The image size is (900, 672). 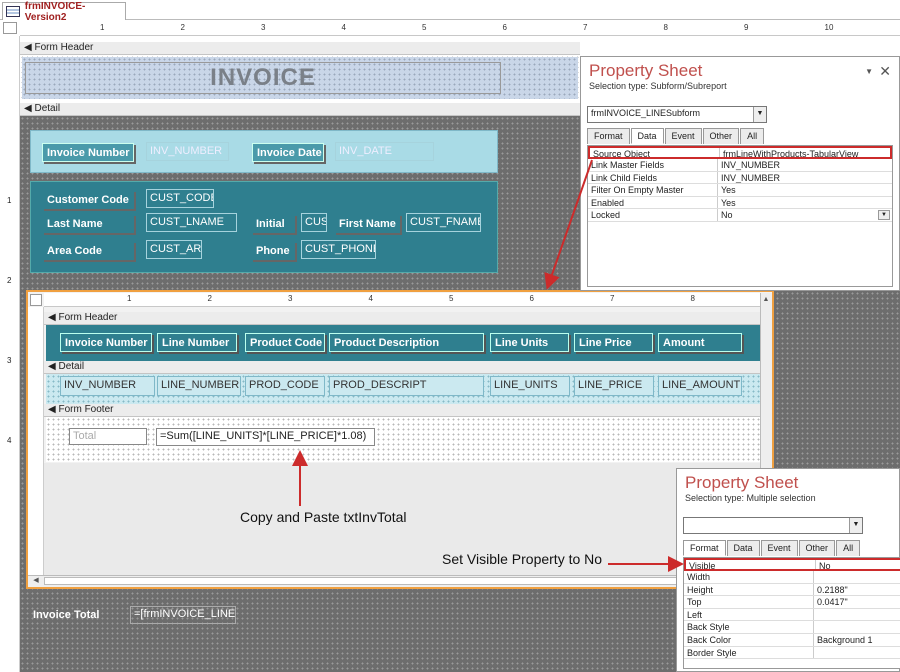 What do you see at coordinates (402, 300) in the screenshot?
I see `subform-horizontal-ruler: 1 2 3 4 5 6 7 8` at bounding box center [402, 300].